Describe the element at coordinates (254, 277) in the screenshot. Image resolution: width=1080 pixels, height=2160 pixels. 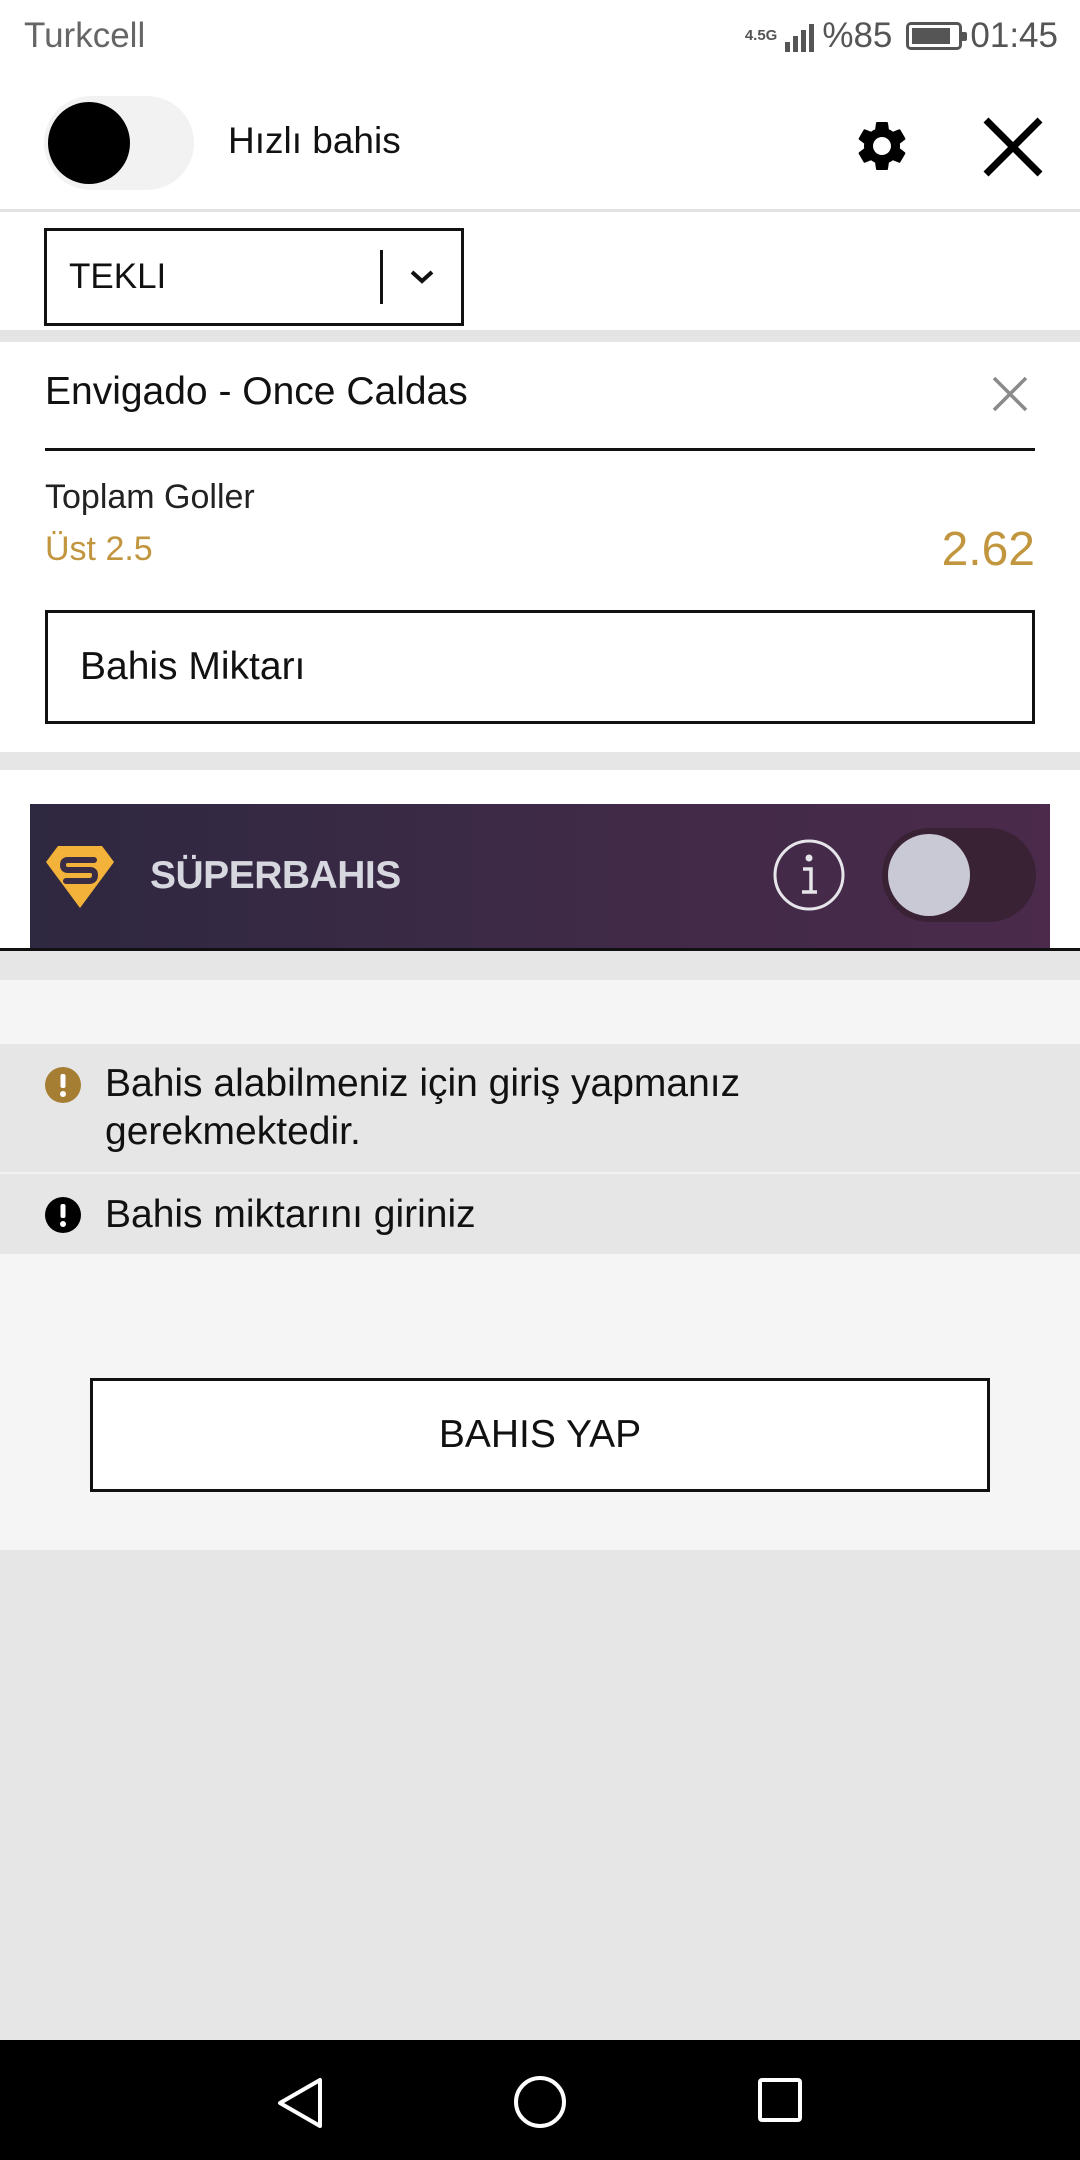
I see `bet-type-select: TEKLI` at that location.